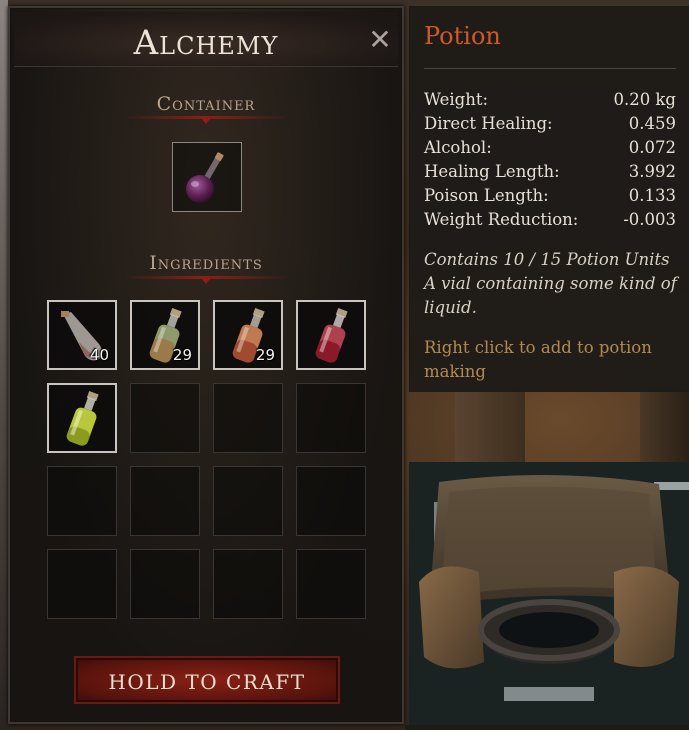 This screenshot has height=730, width=689. What do you see at coordinates (99, 355) in the screenshot?
I see `item-count: 40` at bounding box center [99, 355].